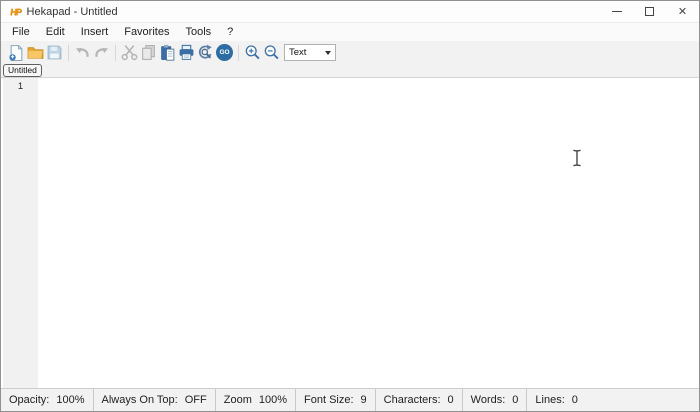  I want to click on status-label: Words:, so click(488, 400).